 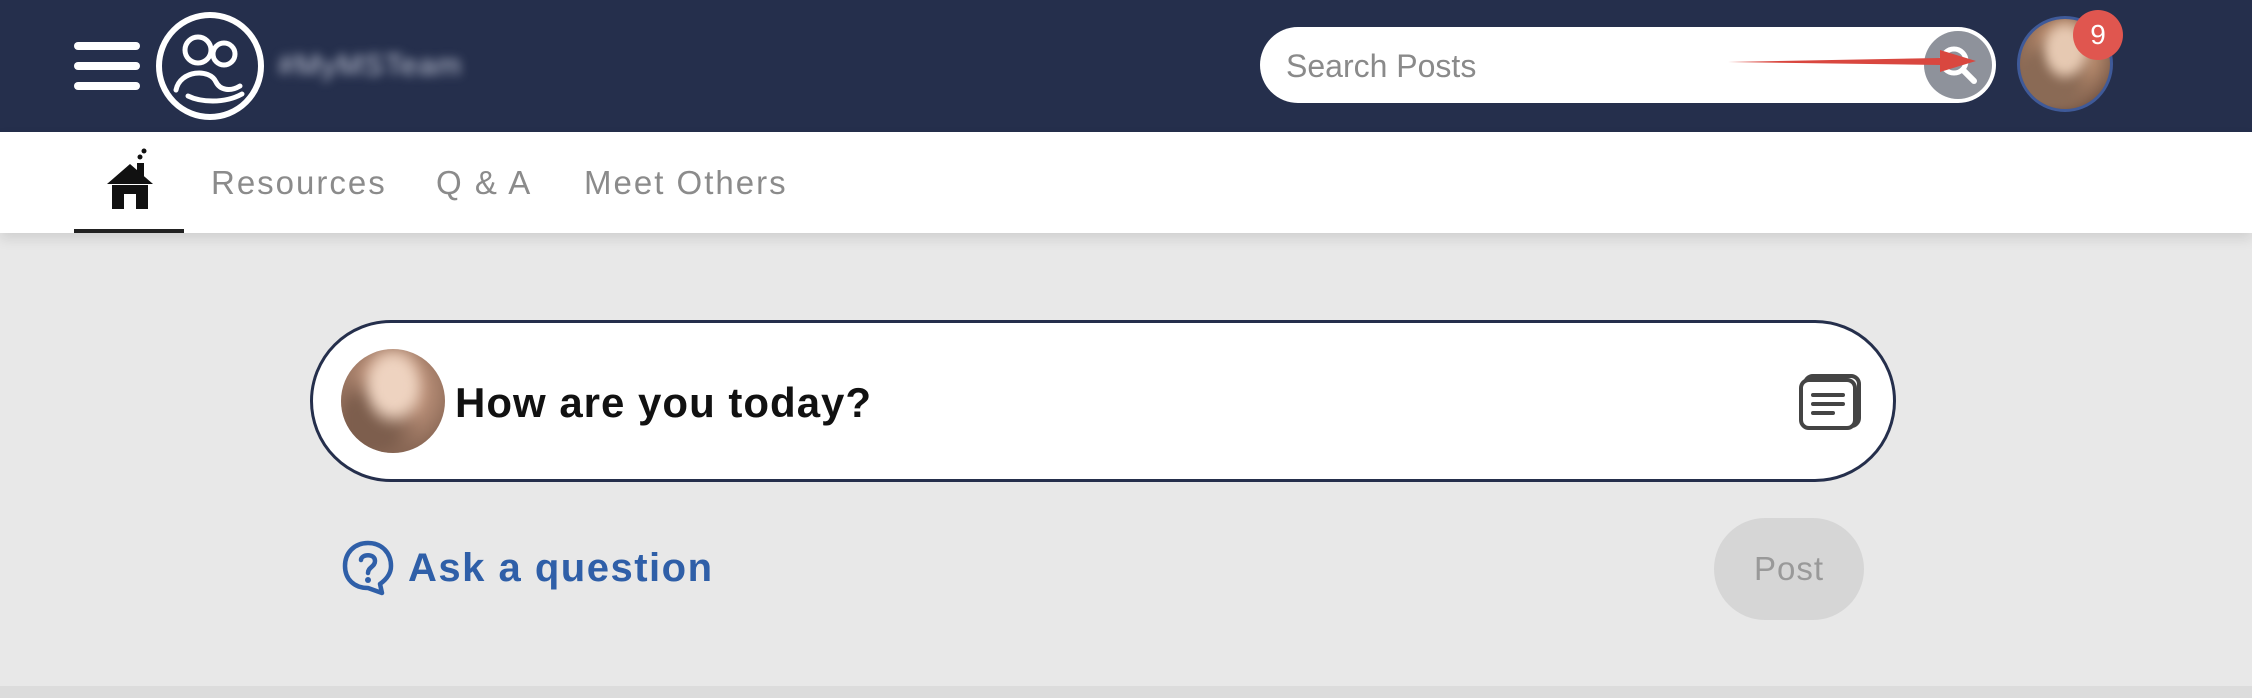 What do you see at coordinates (299, 182) in the screenshot?
I see `tab-resources: Resources` at bounding box center [299, 182].